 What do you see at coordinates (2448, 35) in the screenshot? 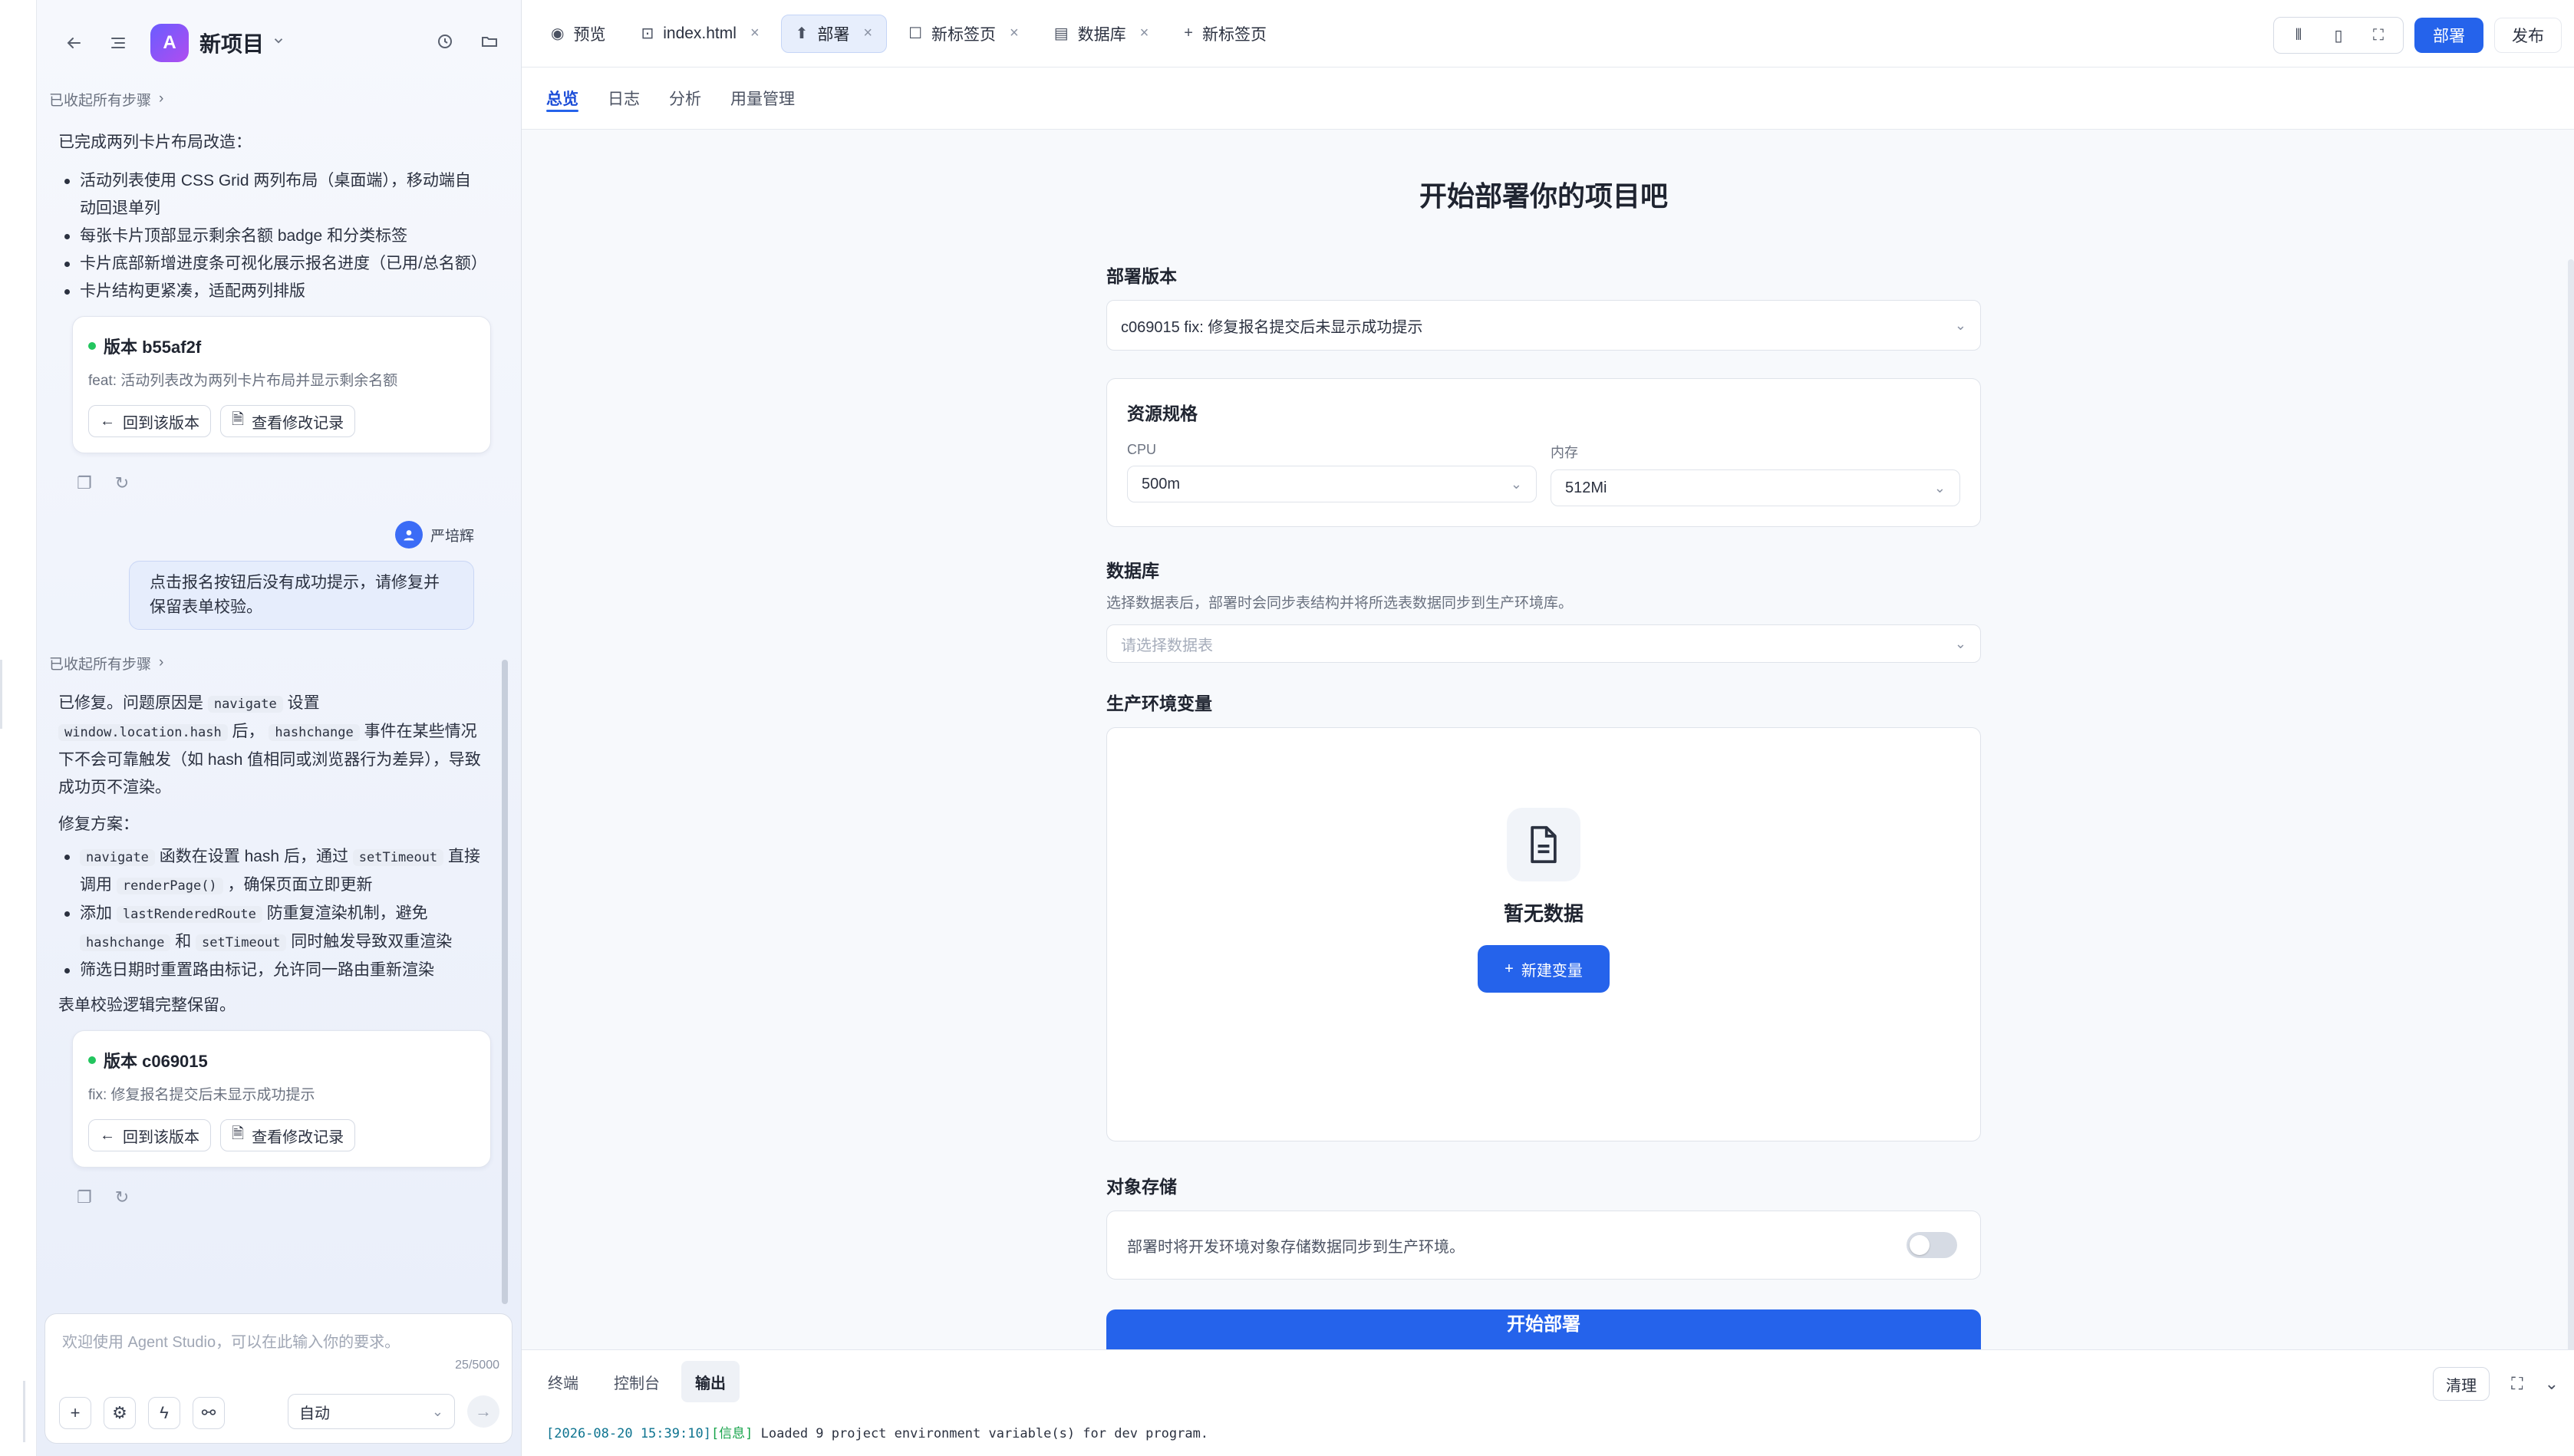
I see `deploy-button: 部署` at bounding box center [2448, 35].